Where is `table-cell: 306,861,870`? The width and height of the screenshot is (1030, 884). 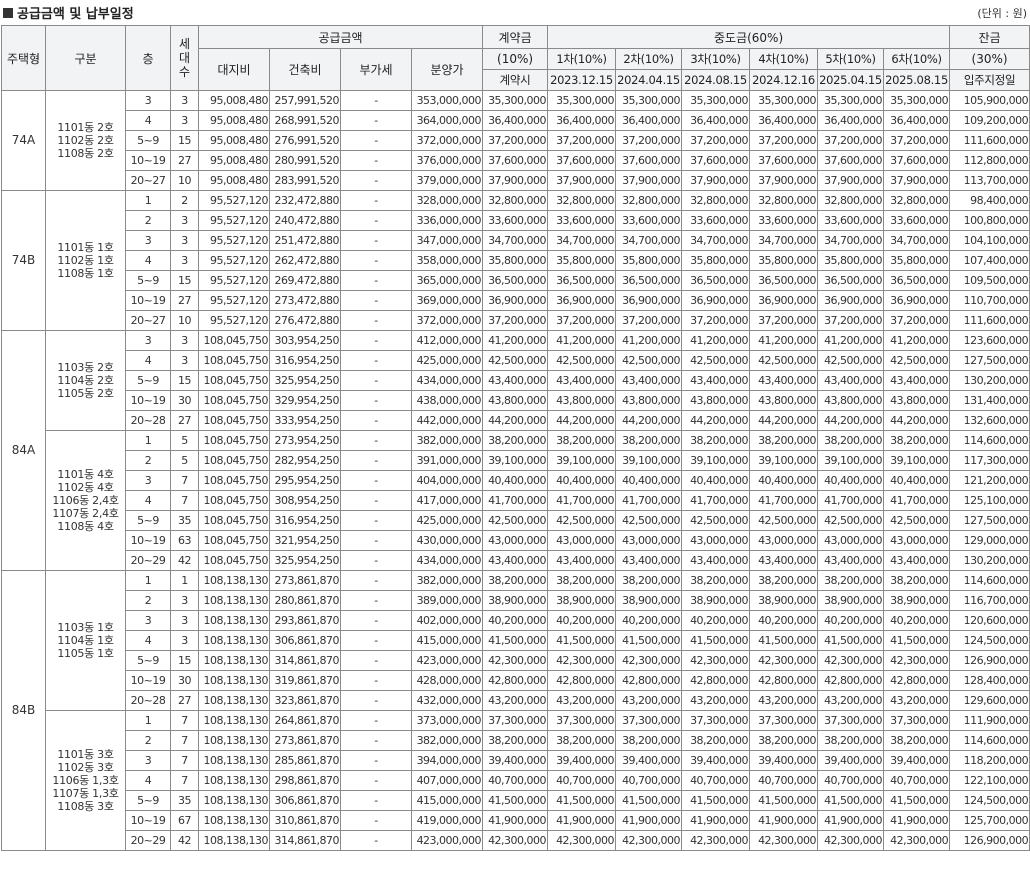
table-cell: 306,861,870 is located at coordinates (305, 800).